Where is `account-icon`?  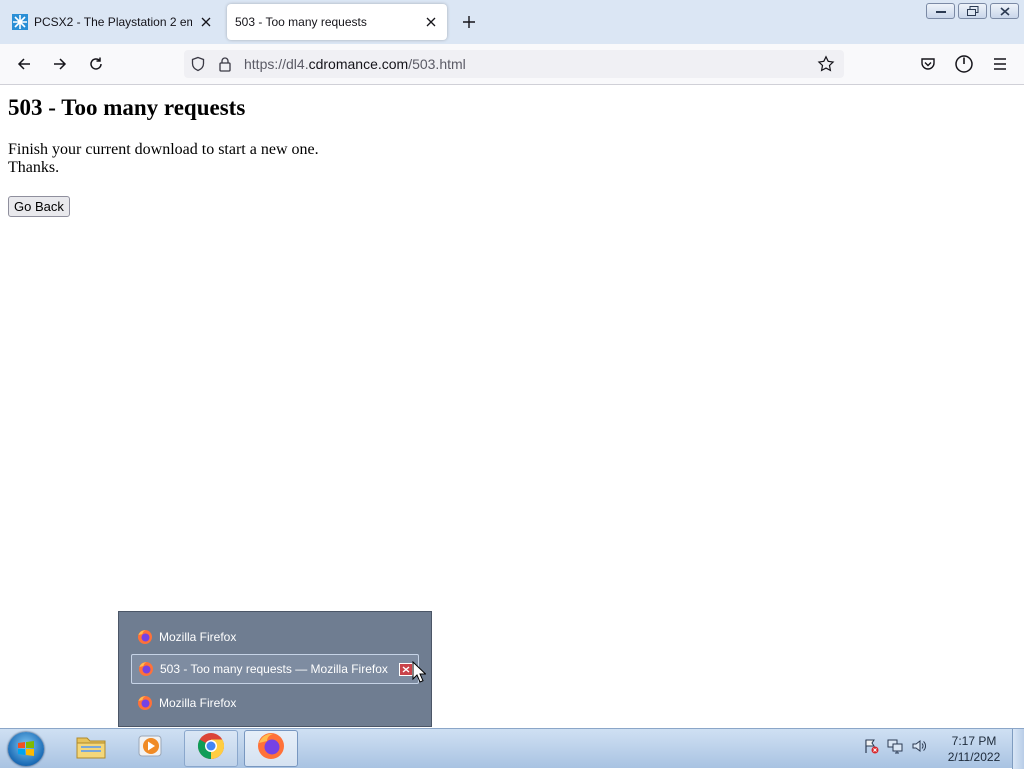 account-icon is located at coordinates (964, 64).